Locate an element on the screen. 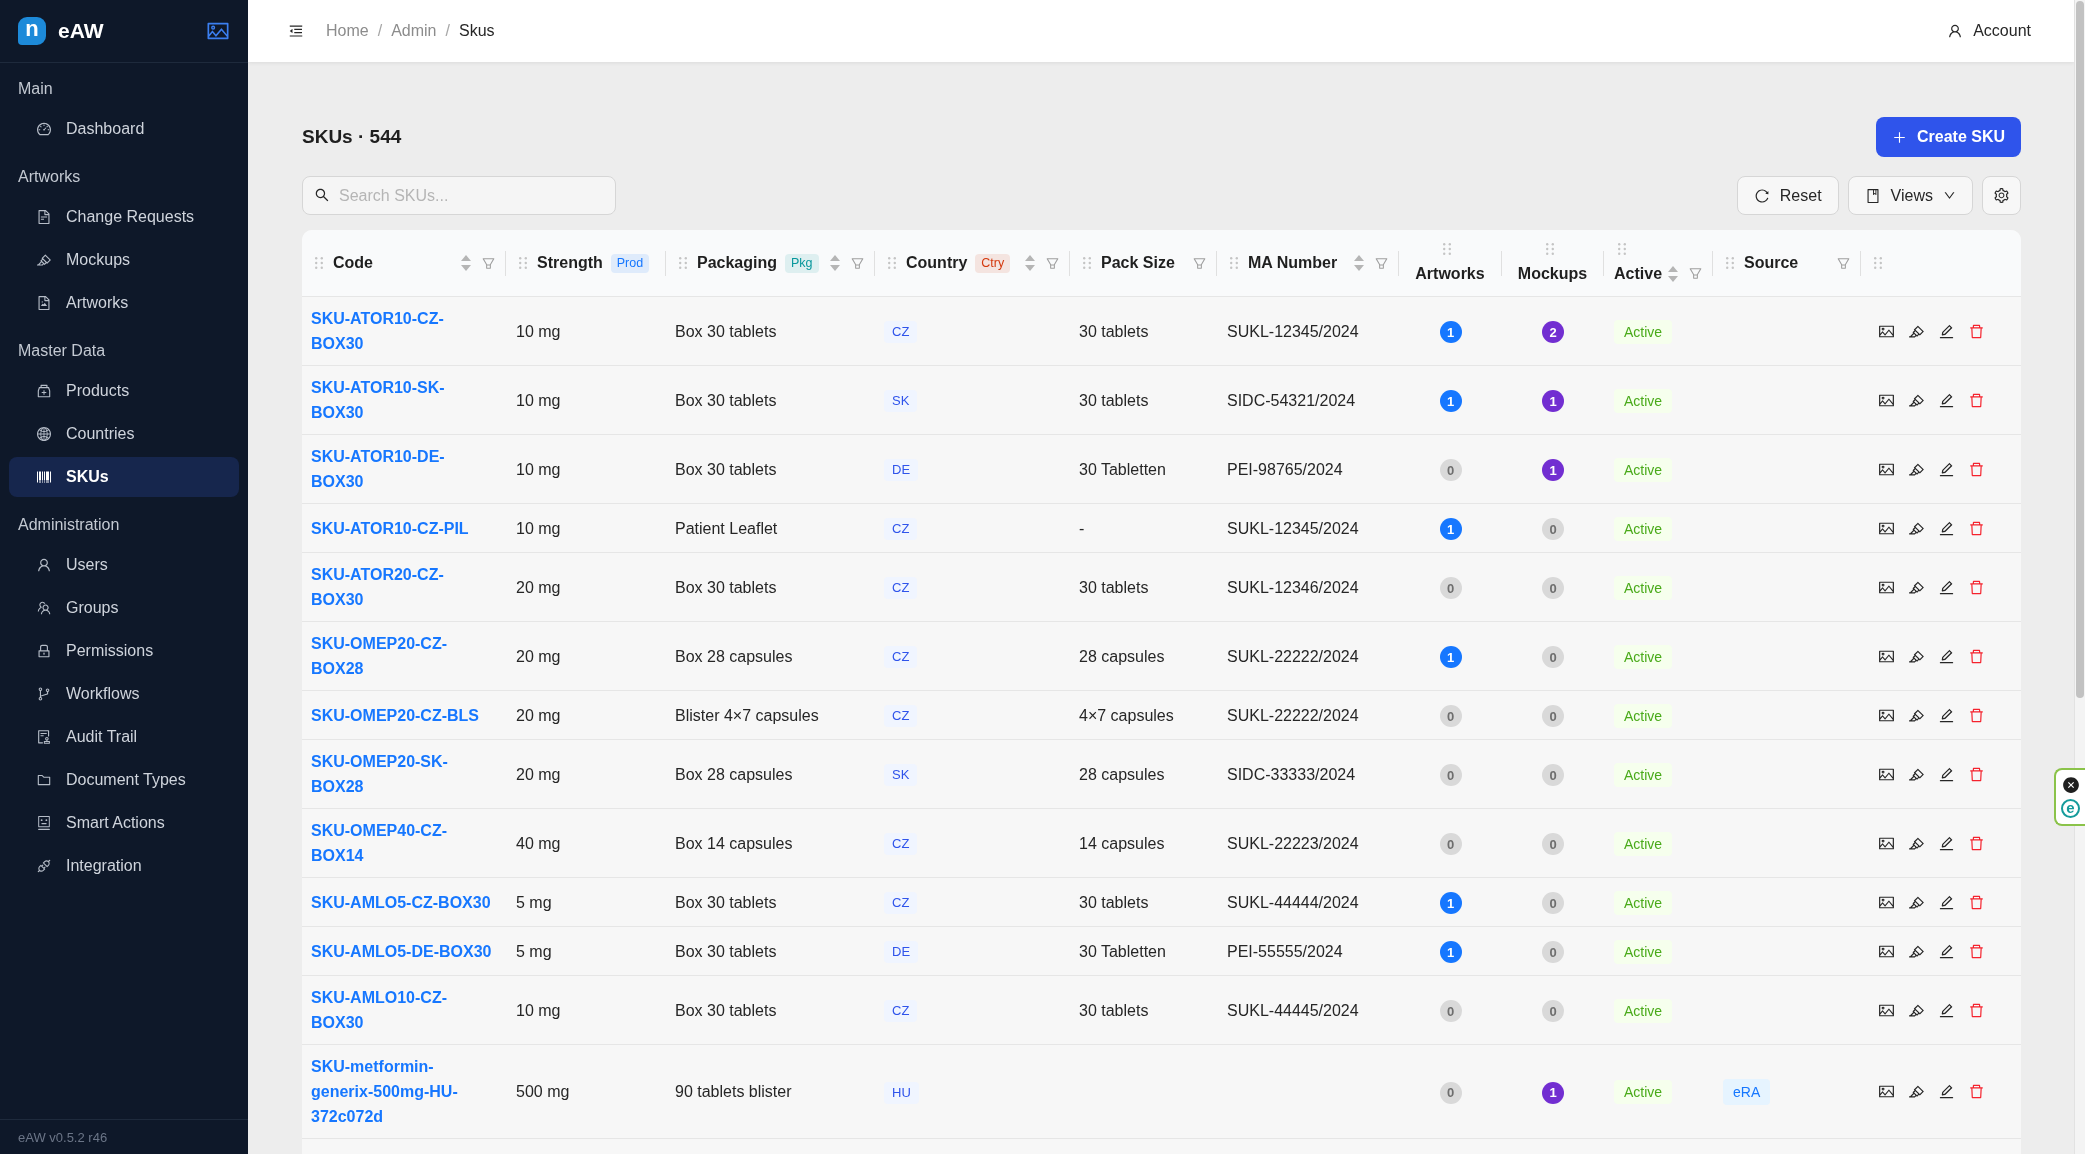  section-title: Artworks is located at coordinates (49, 177).